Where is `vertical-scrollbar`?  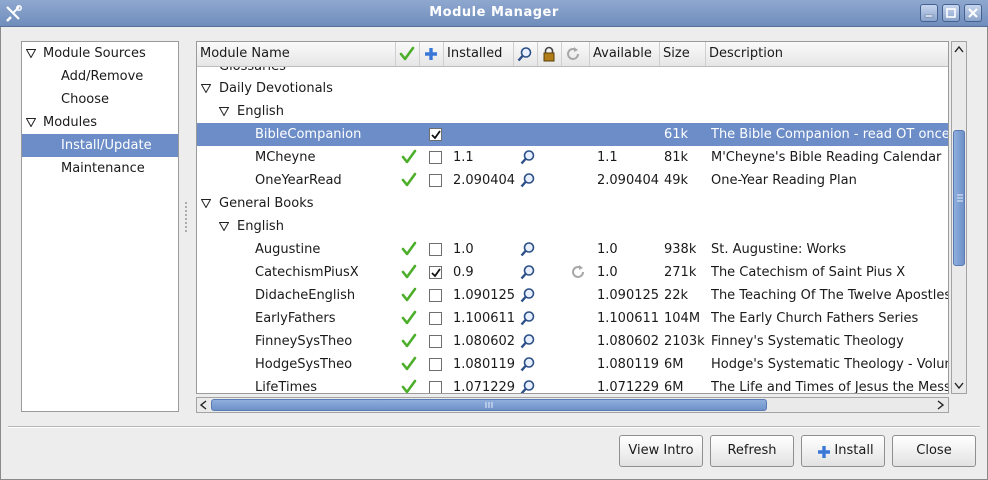 vertical-scrollbar is located at coordinates (959, 217).